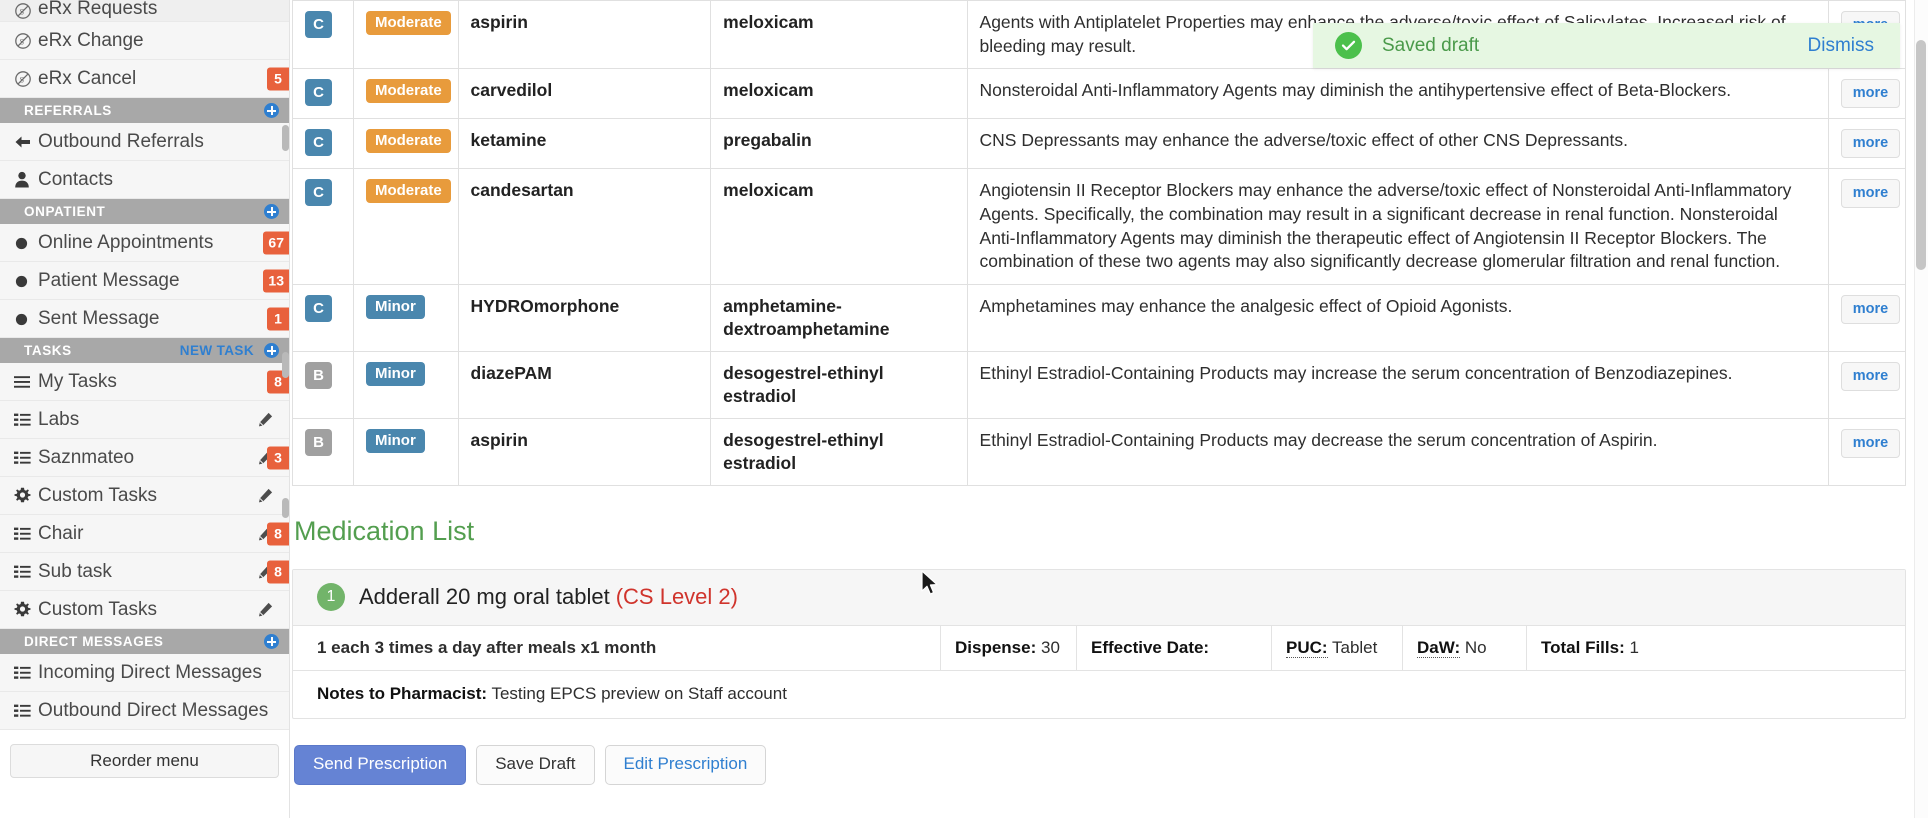 The image size is (1928, 818). Describe the element at coordinates (278, 457) in the screenshot. I see `sidebar-item-badge: 3` at that location.